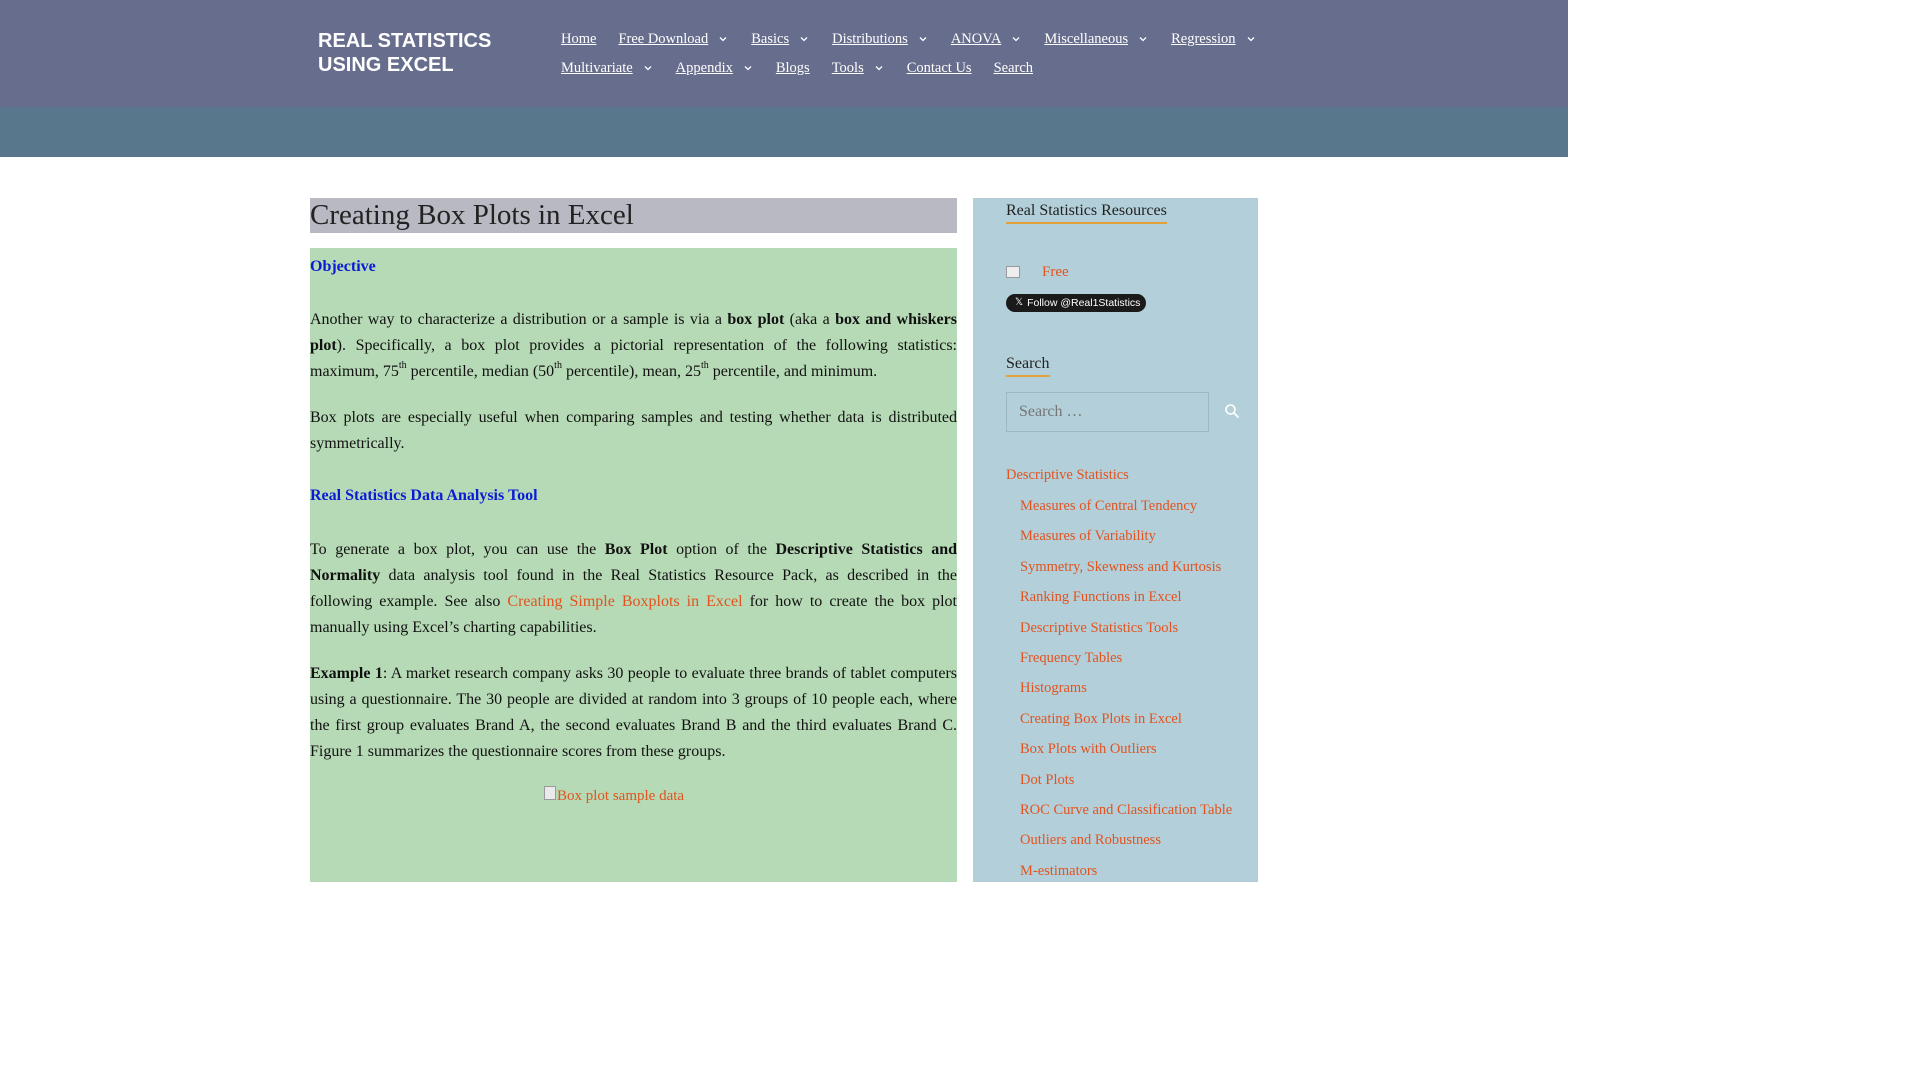 This screenshot has height=1080, width=1920. I want to click on search-submit-button, so click(1232, 411).